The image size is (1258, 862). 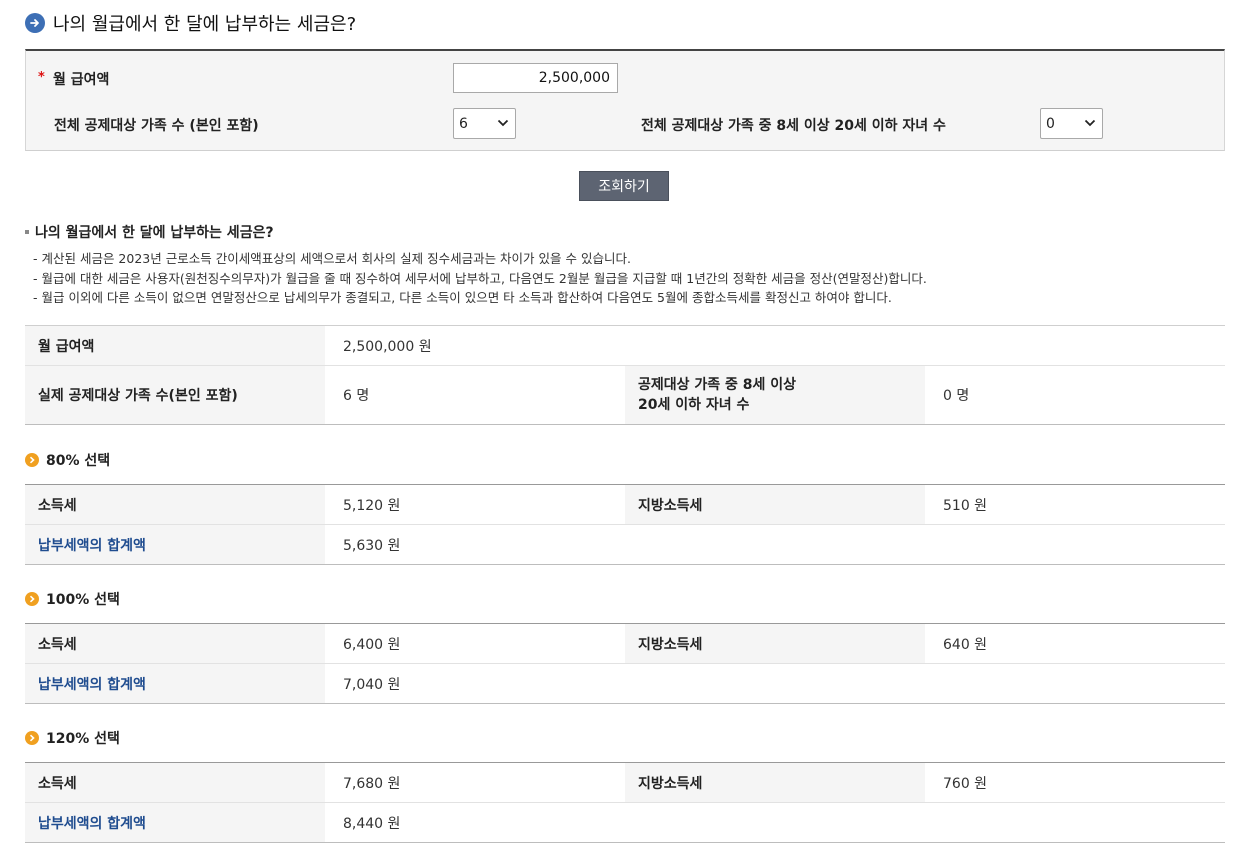 What do you see at coordinates (175, 395) in the screenshot?
I see `info-family-label: 실제 공제대상 가족 수(본인 포함)` at bounding box center [175, 395].